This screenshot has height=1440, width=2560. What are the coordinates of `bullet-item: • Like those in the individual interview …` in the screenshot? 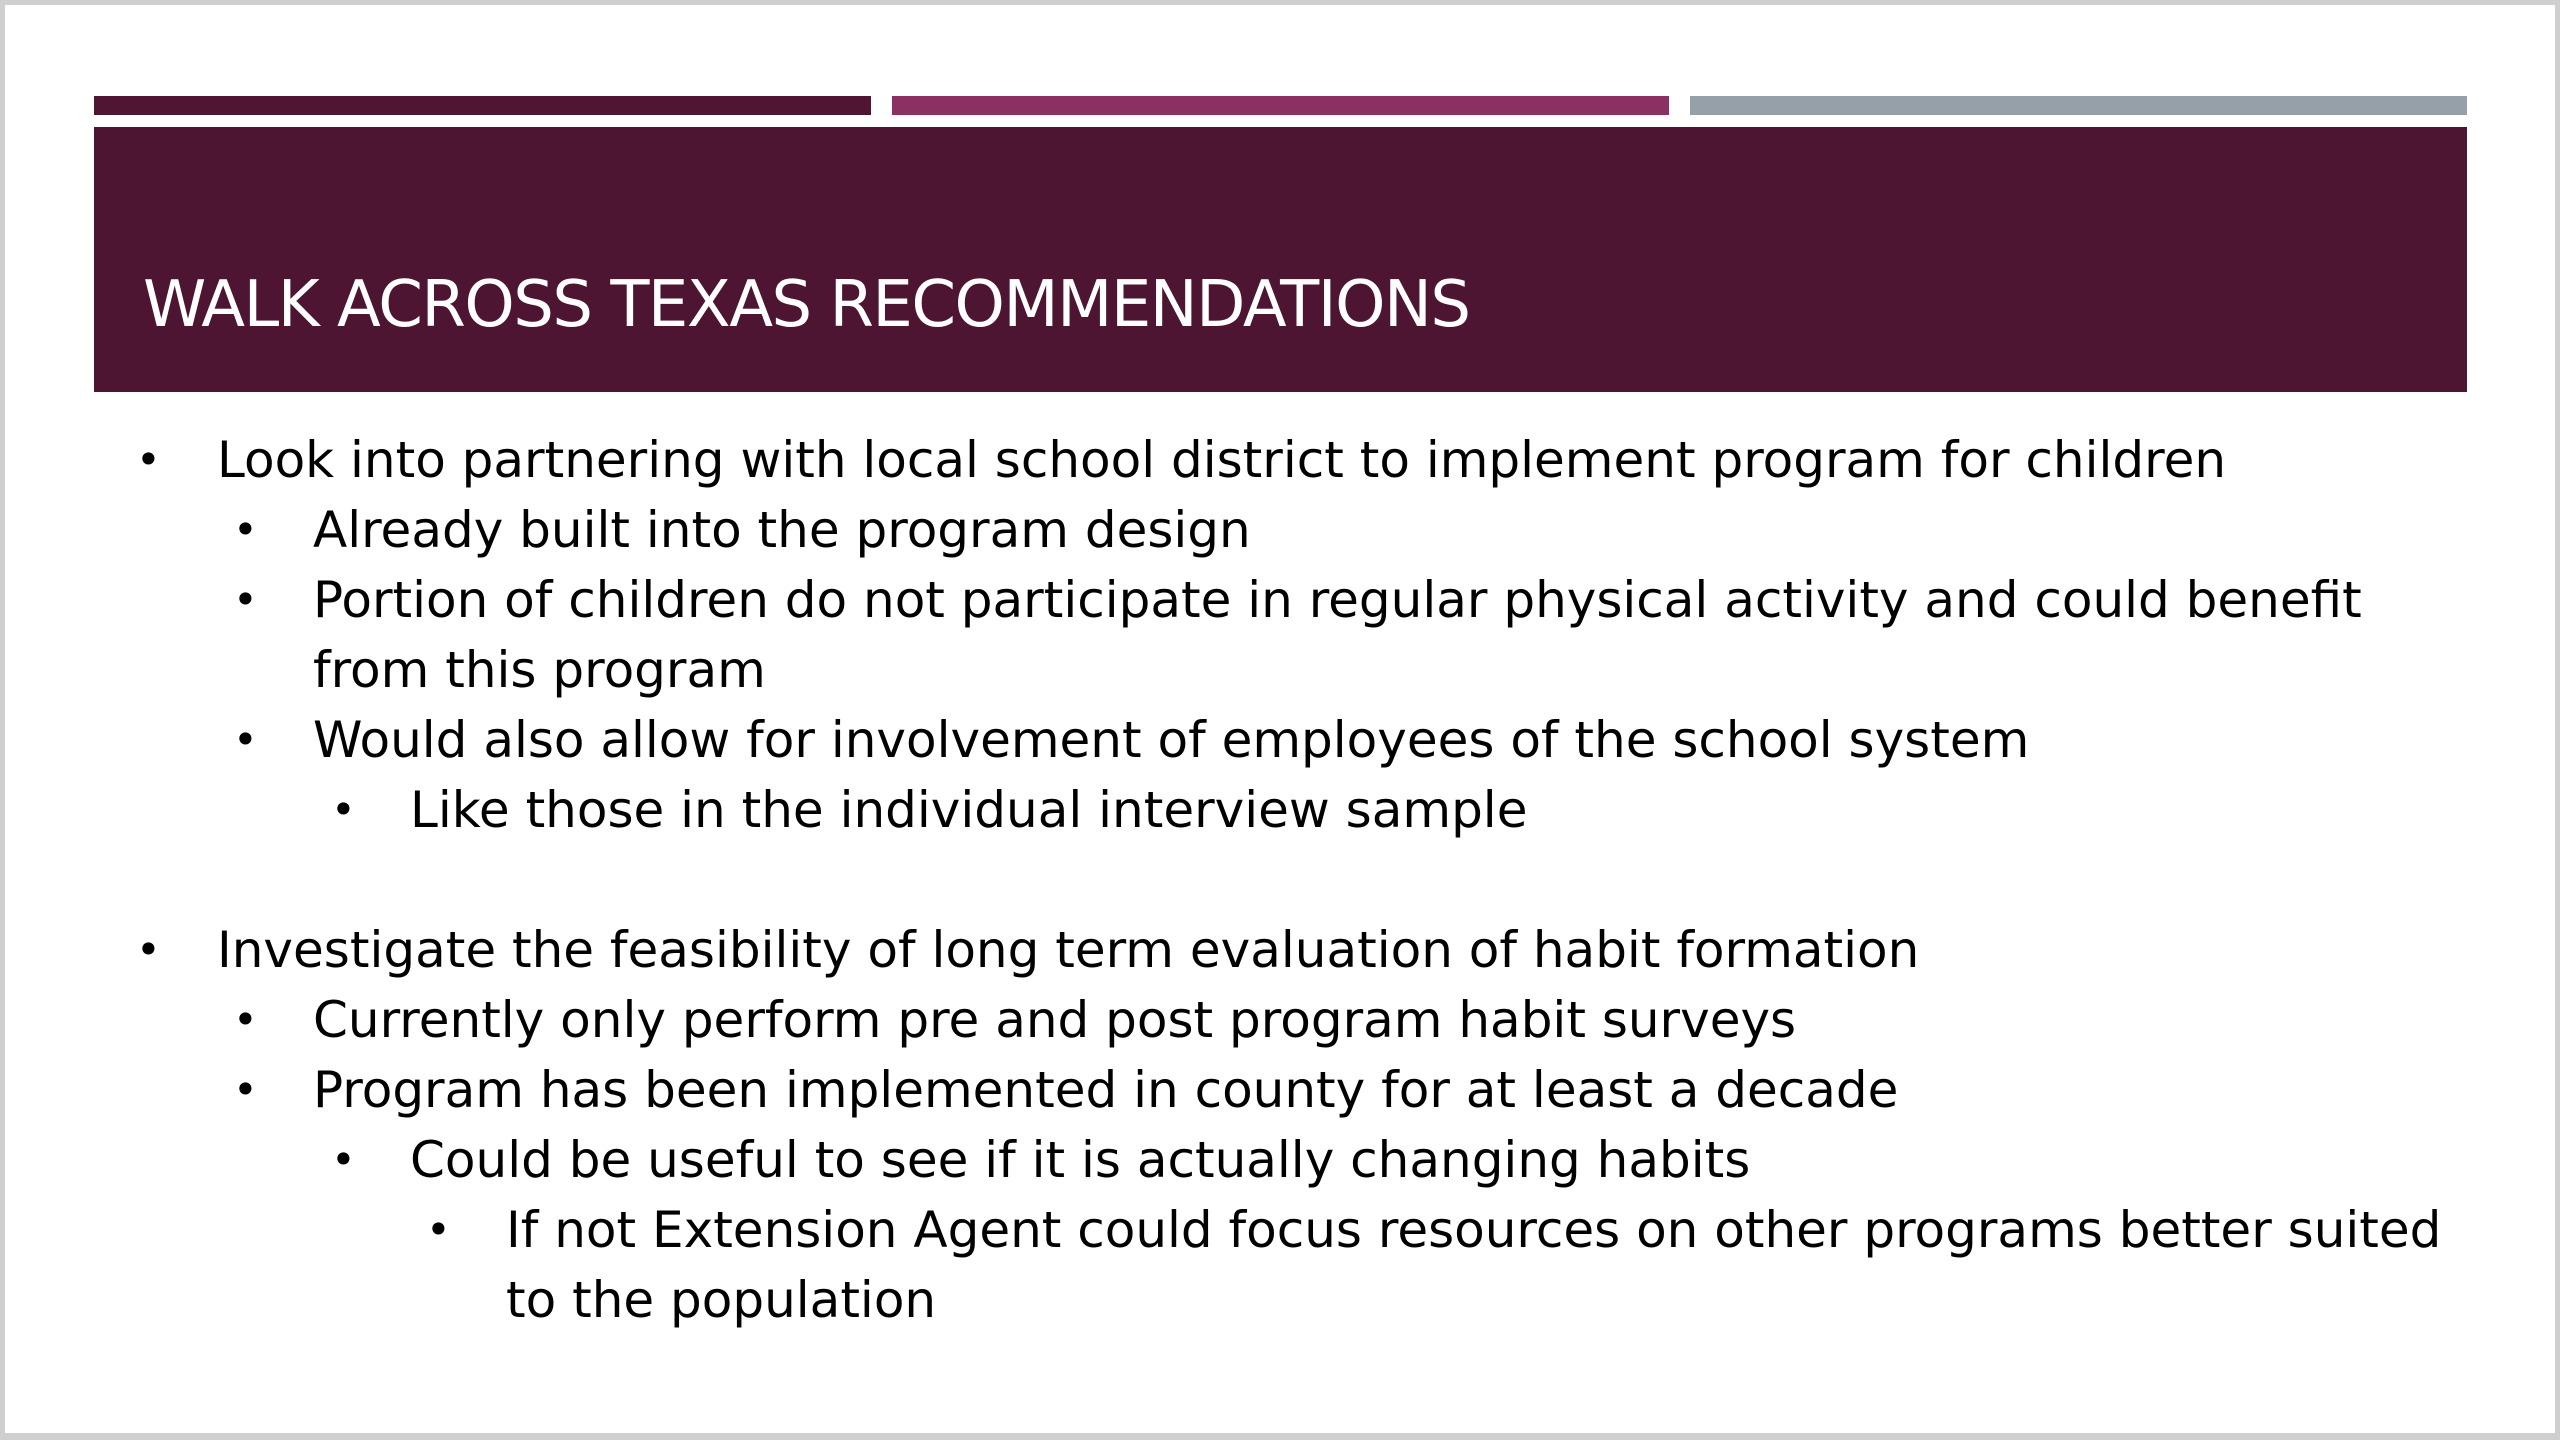 It's located at (1280, 810).